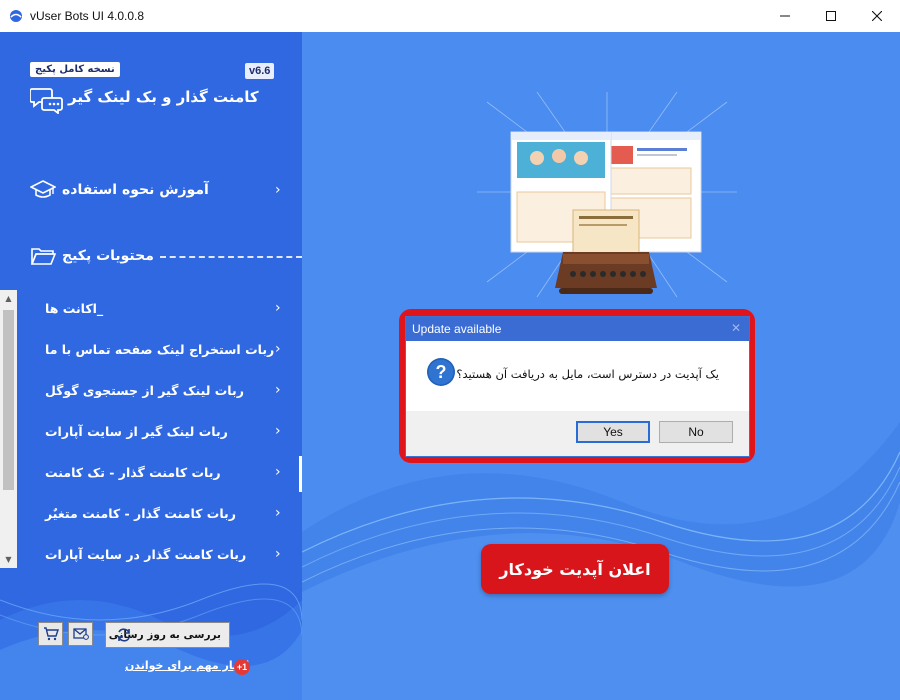 The width and height of the screenshot is (900, 700). Describe the element at coordinates (230, 257) in the screenshot. I see `dashed-divider` at that location.